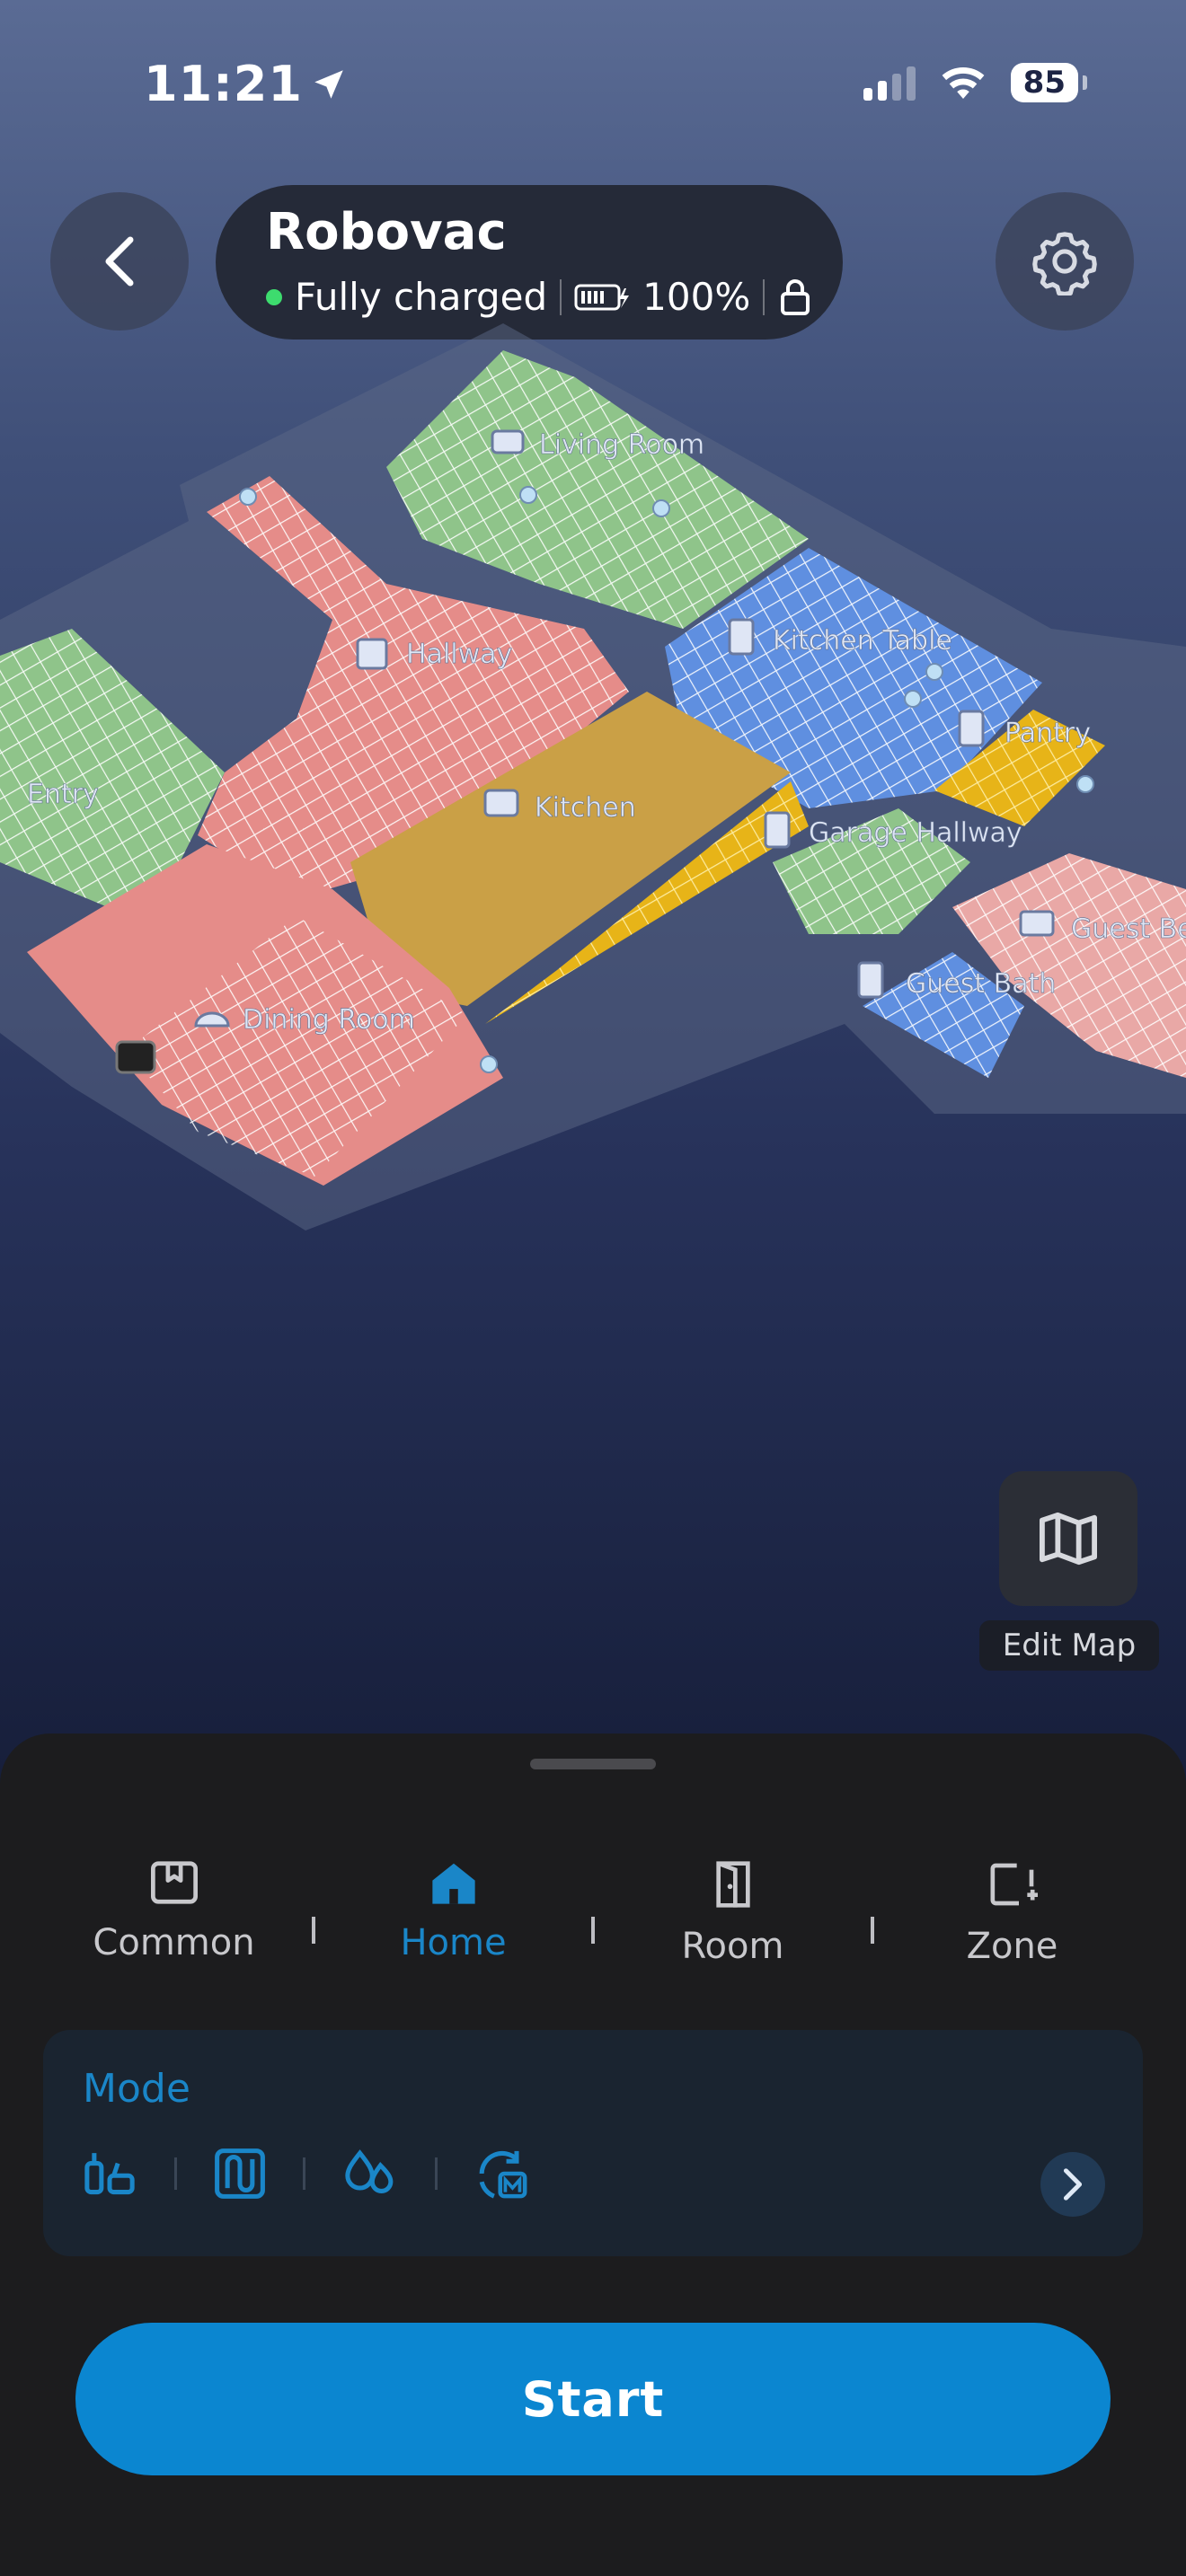  Describe the element at coordinates (529, 262) in the screenshot. I see `device-status-pill: Robovac Fully charged 100%` at that location.